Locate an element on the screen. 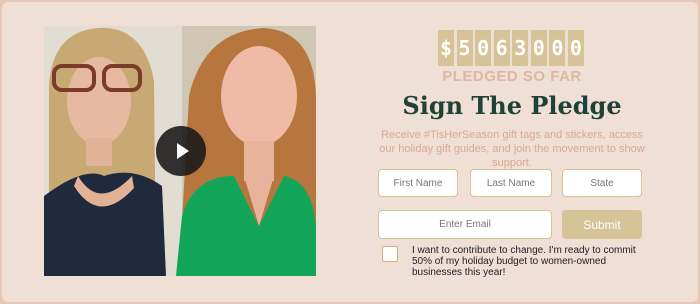  play-icon is located at coordinates (183, 151).